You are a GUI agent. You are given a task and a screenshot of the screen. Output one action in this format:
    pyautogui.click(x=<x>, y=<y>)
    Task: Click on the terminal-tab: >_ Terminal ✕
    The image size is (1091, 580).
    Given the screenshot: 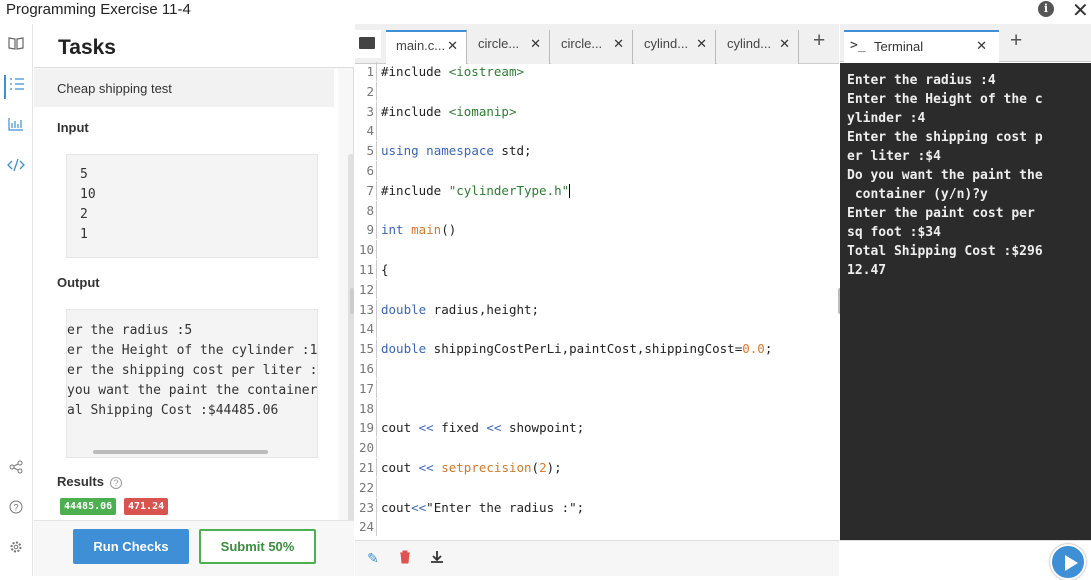 What is the action you would take?
    pyautogui.click(x=921, y=46)
    